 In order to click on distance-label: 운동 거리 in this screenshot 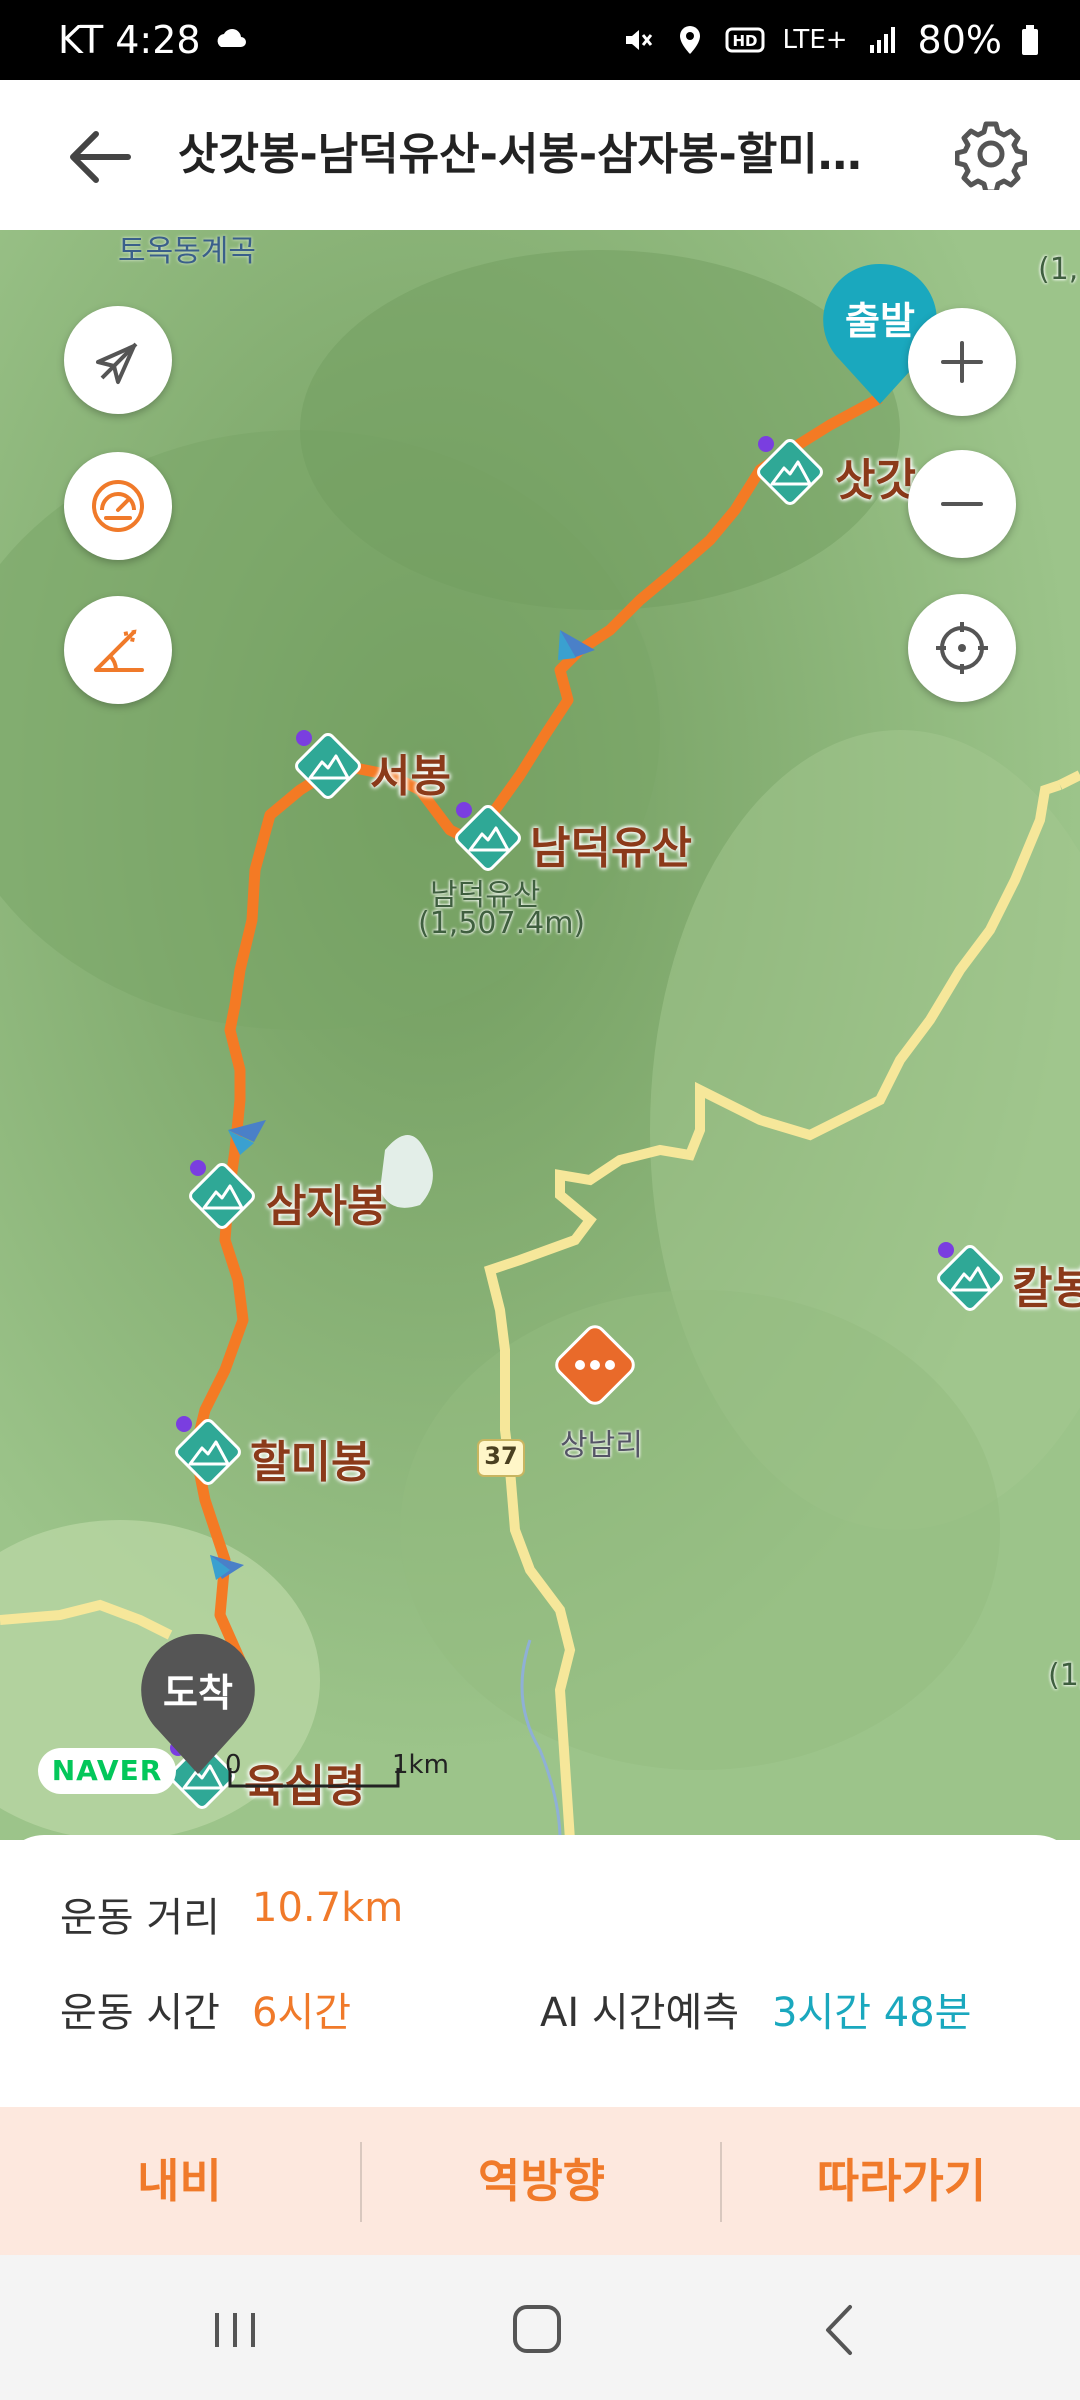, I will do `click(140, 1918)`.